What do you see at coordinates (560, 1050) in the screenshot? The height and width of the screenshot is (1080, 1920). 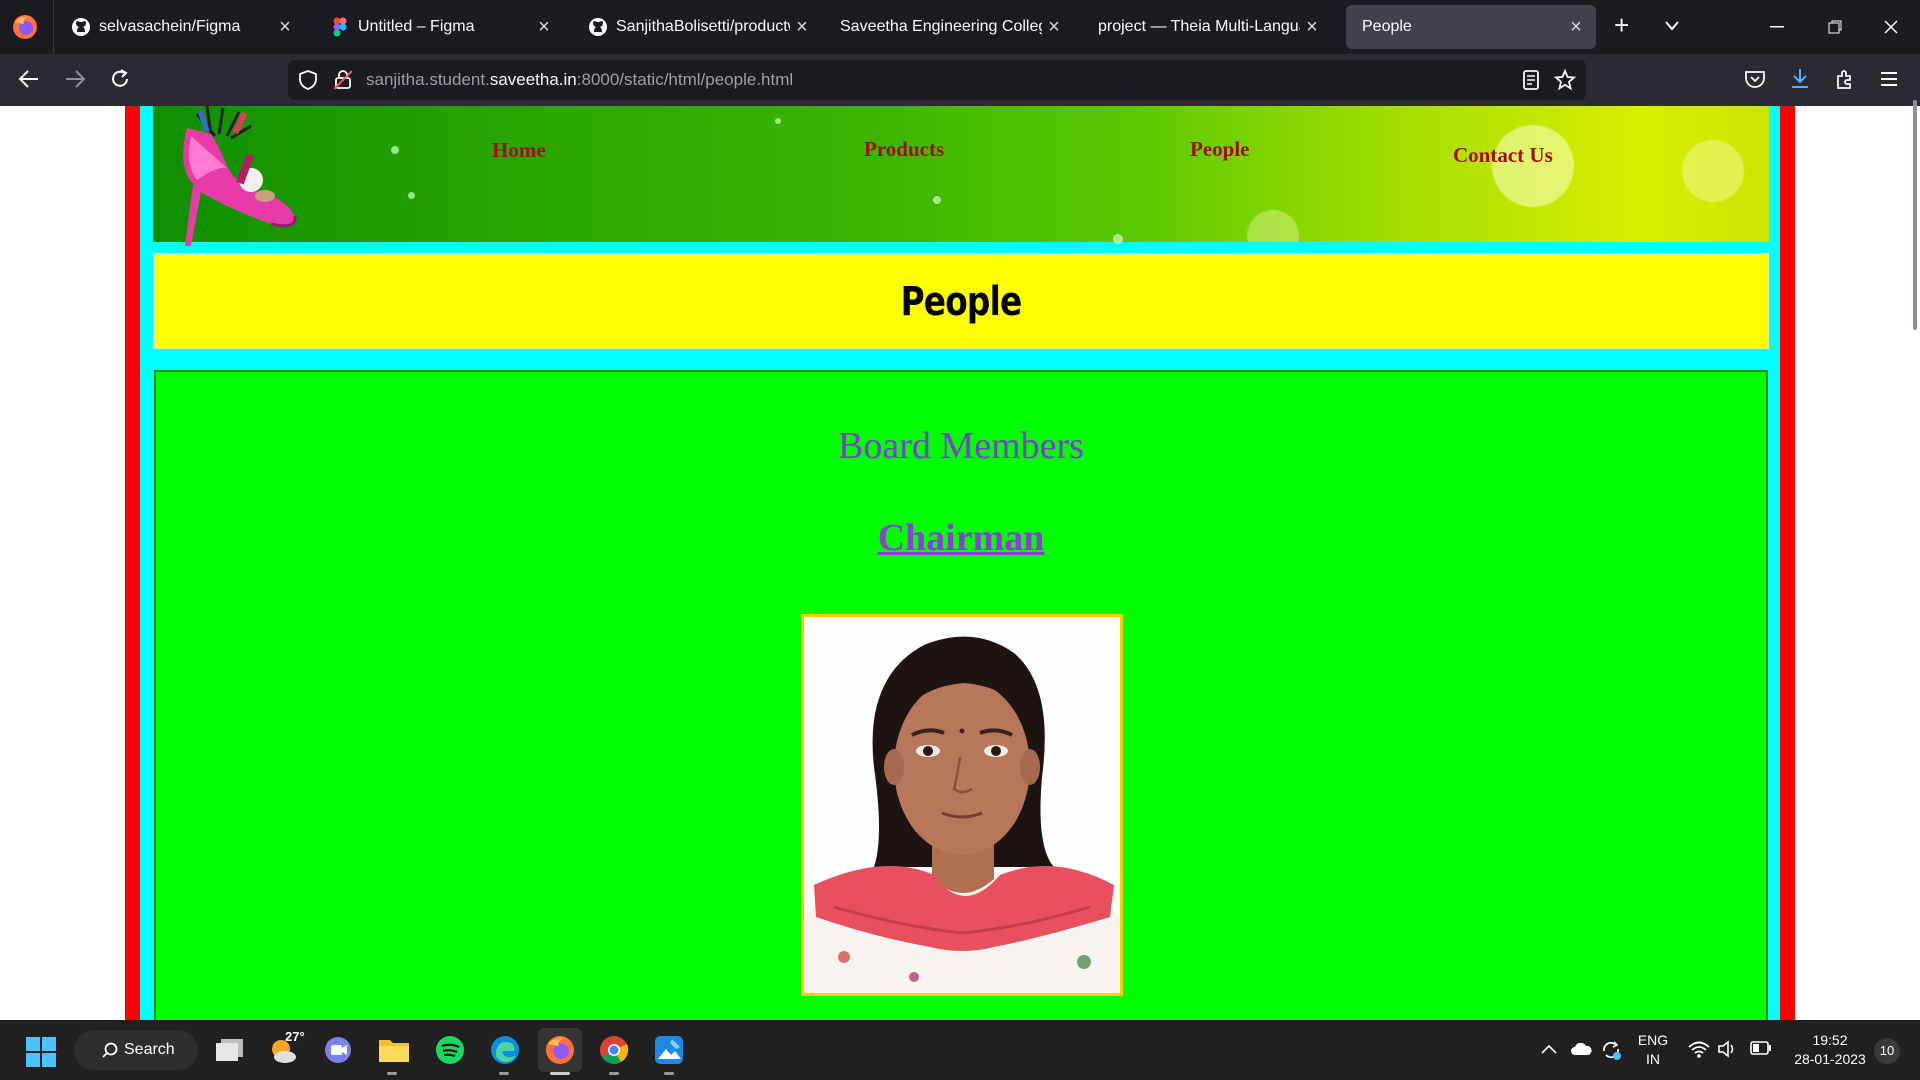 I see `firefox-taskbar-icon` at bounding box center [560, 1050].